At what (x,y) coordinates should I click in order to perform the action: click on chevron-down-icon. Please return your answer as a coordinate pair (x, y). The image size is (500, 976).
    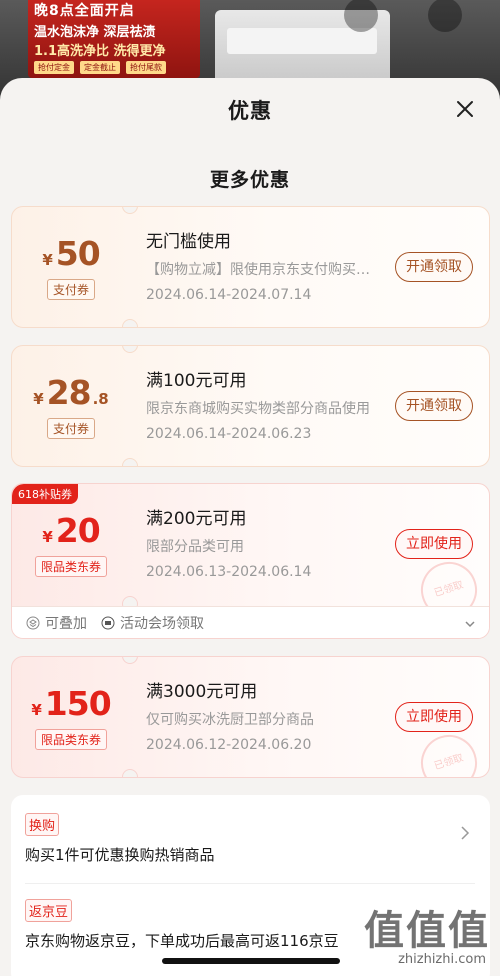
    Looking at the image, I should click on (470, 624).